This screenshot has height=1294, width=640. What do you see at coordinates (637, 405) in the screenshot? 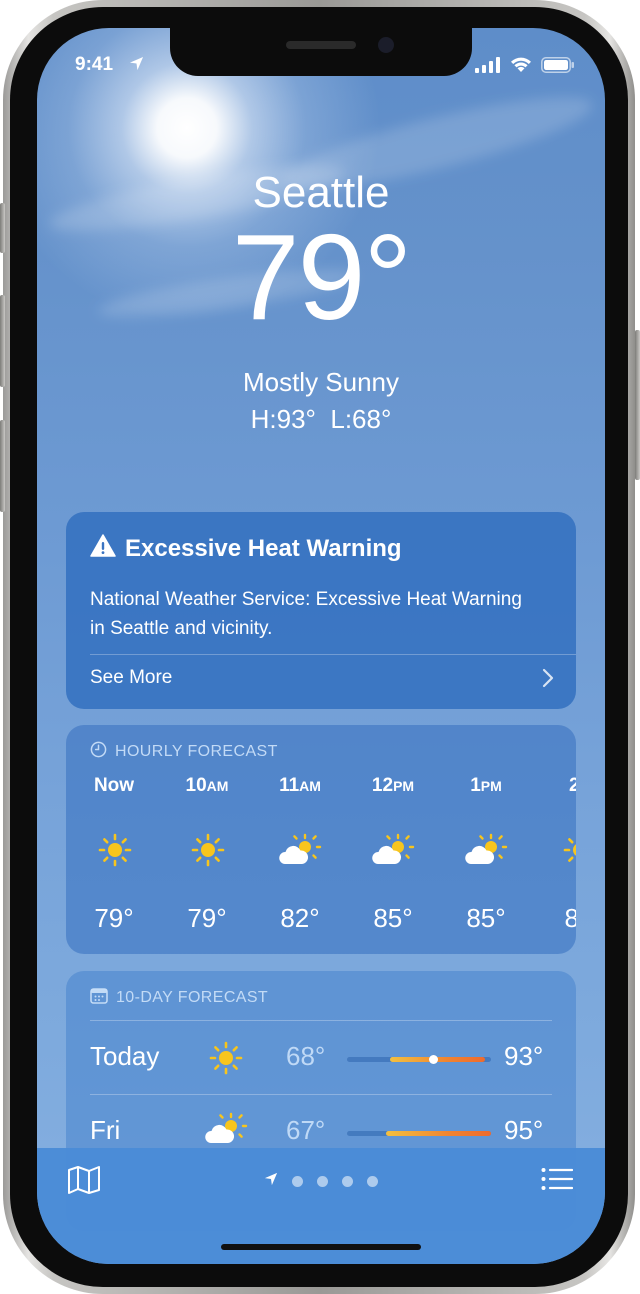
I see `power-button` at bounding box center [637, 405].